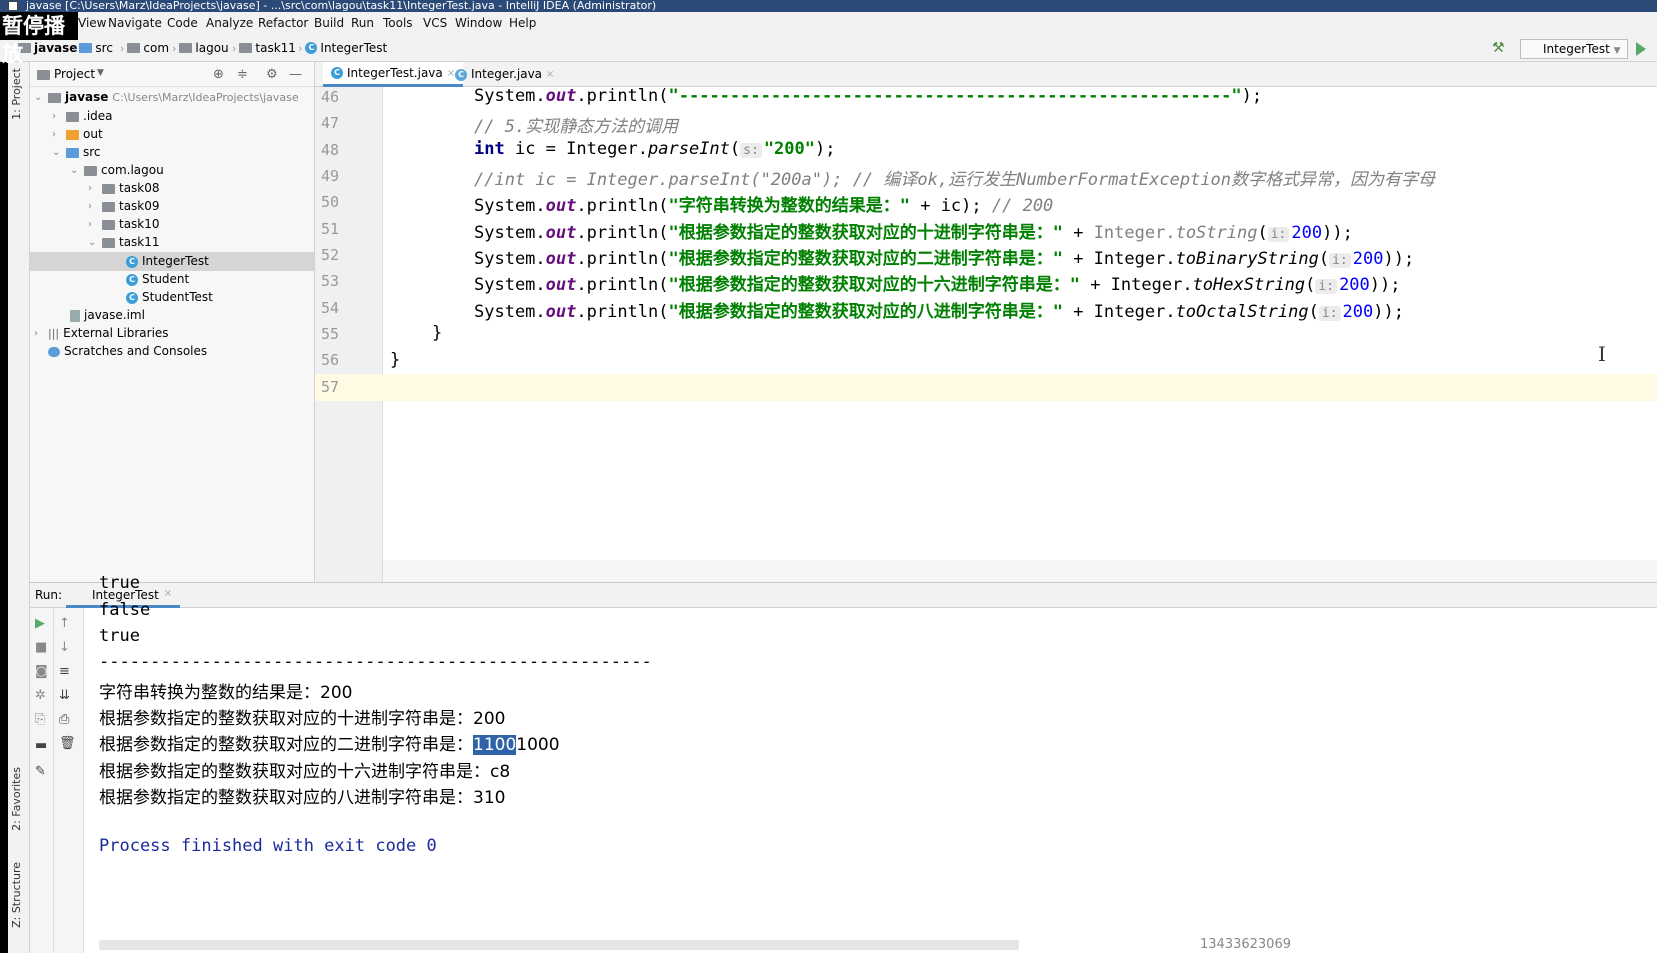 Image resolution: width=1657 pixels, height=953 pixels. What do you see at coordinates (330, 202) in the screenshot?
I see `line-number: 50` at bounding box center [330, 202].